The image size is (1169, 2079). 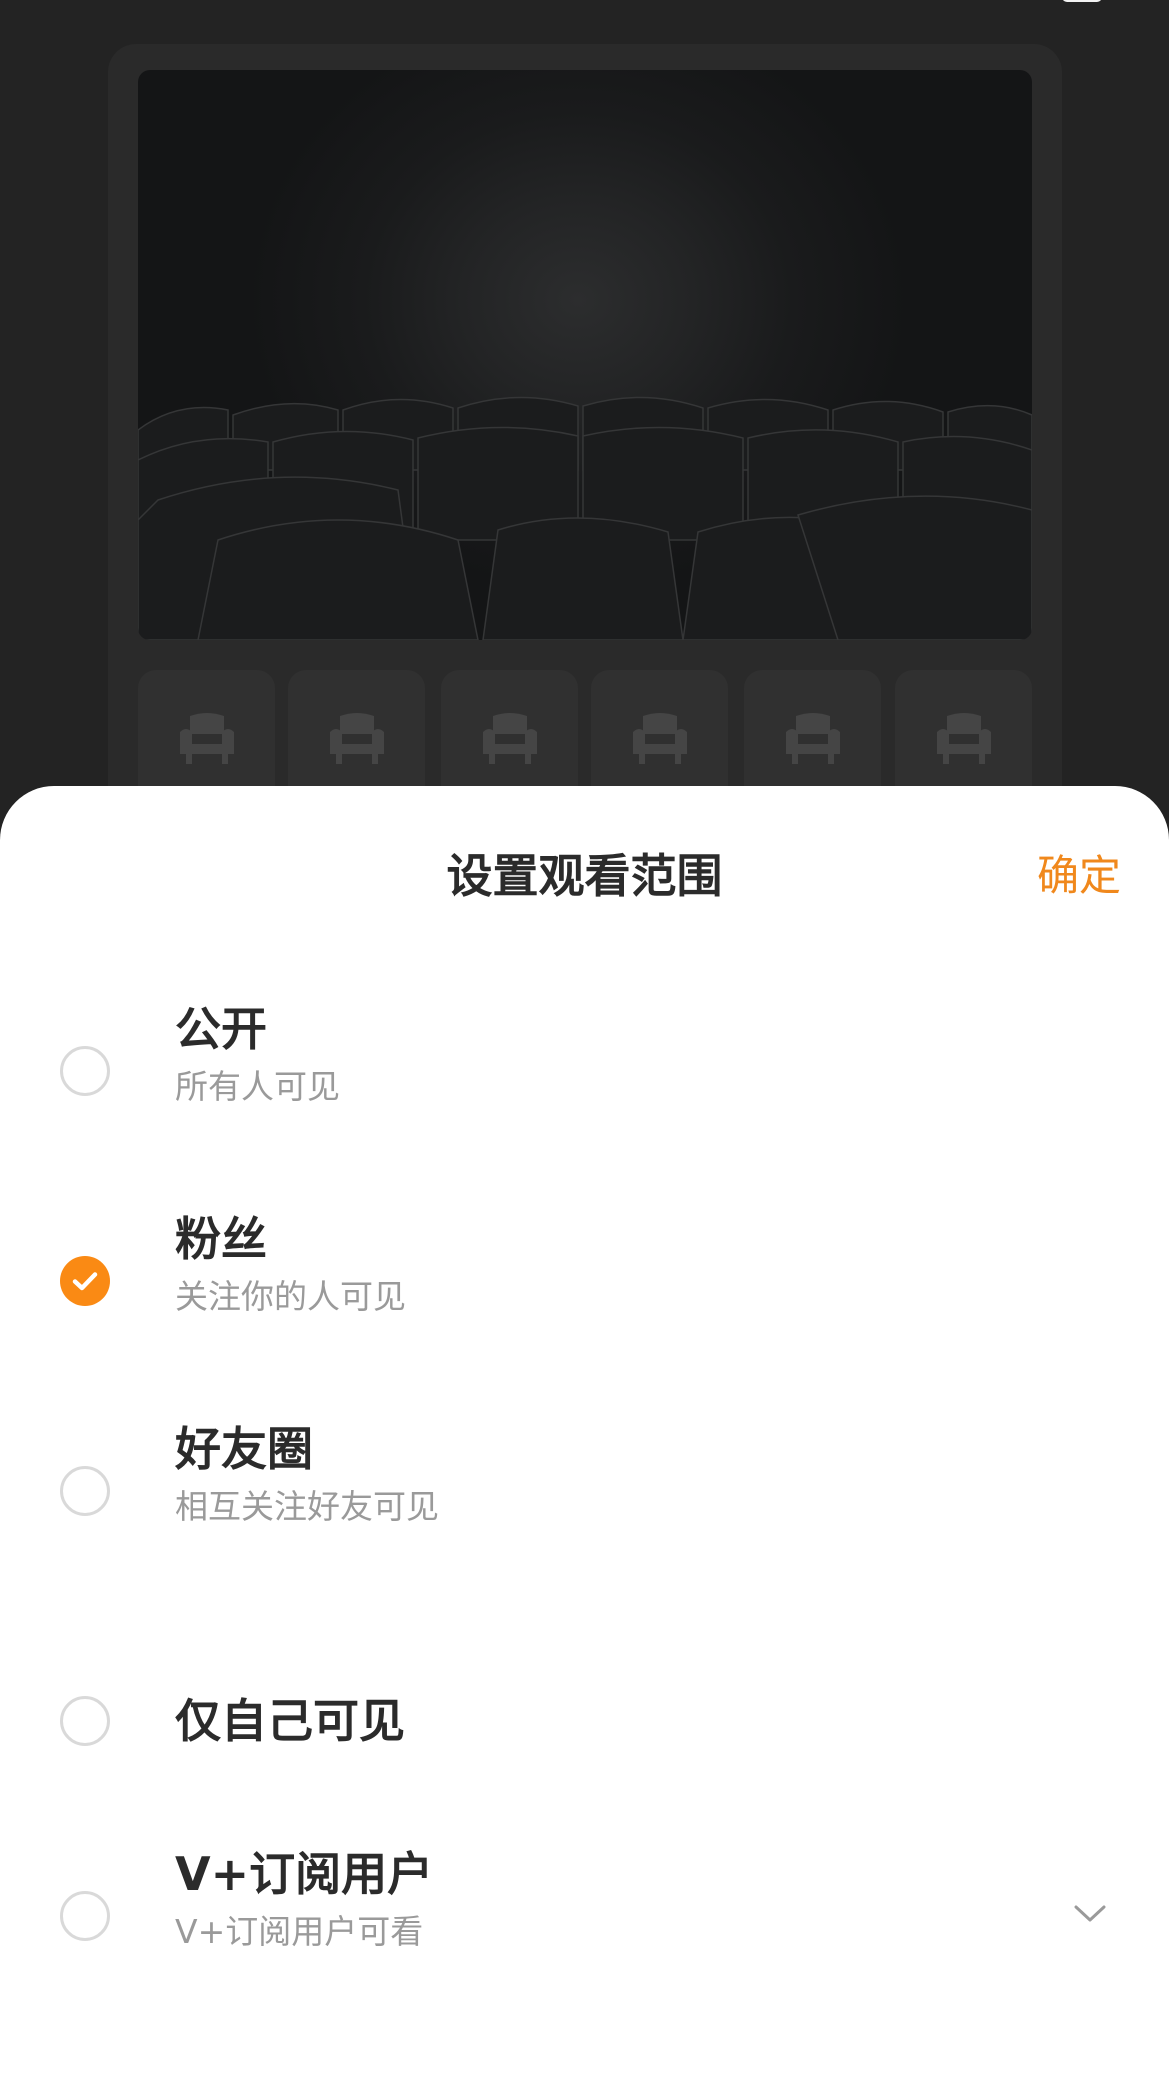 I want to click on check-icon, so click(x=85, y=1281).